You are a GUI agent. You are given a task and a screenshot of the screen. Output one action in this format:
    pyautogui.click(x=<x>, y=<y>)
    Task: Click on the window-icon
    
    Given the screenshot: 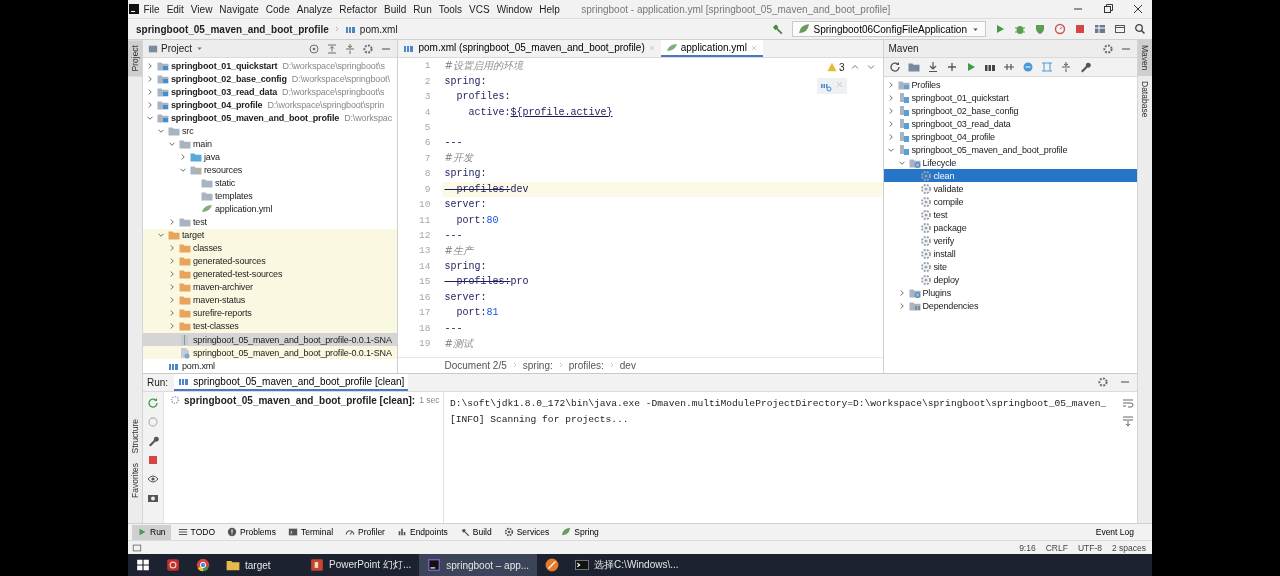 What is the action you would take?
    pyautogui.click(x=1120, y=29)
    